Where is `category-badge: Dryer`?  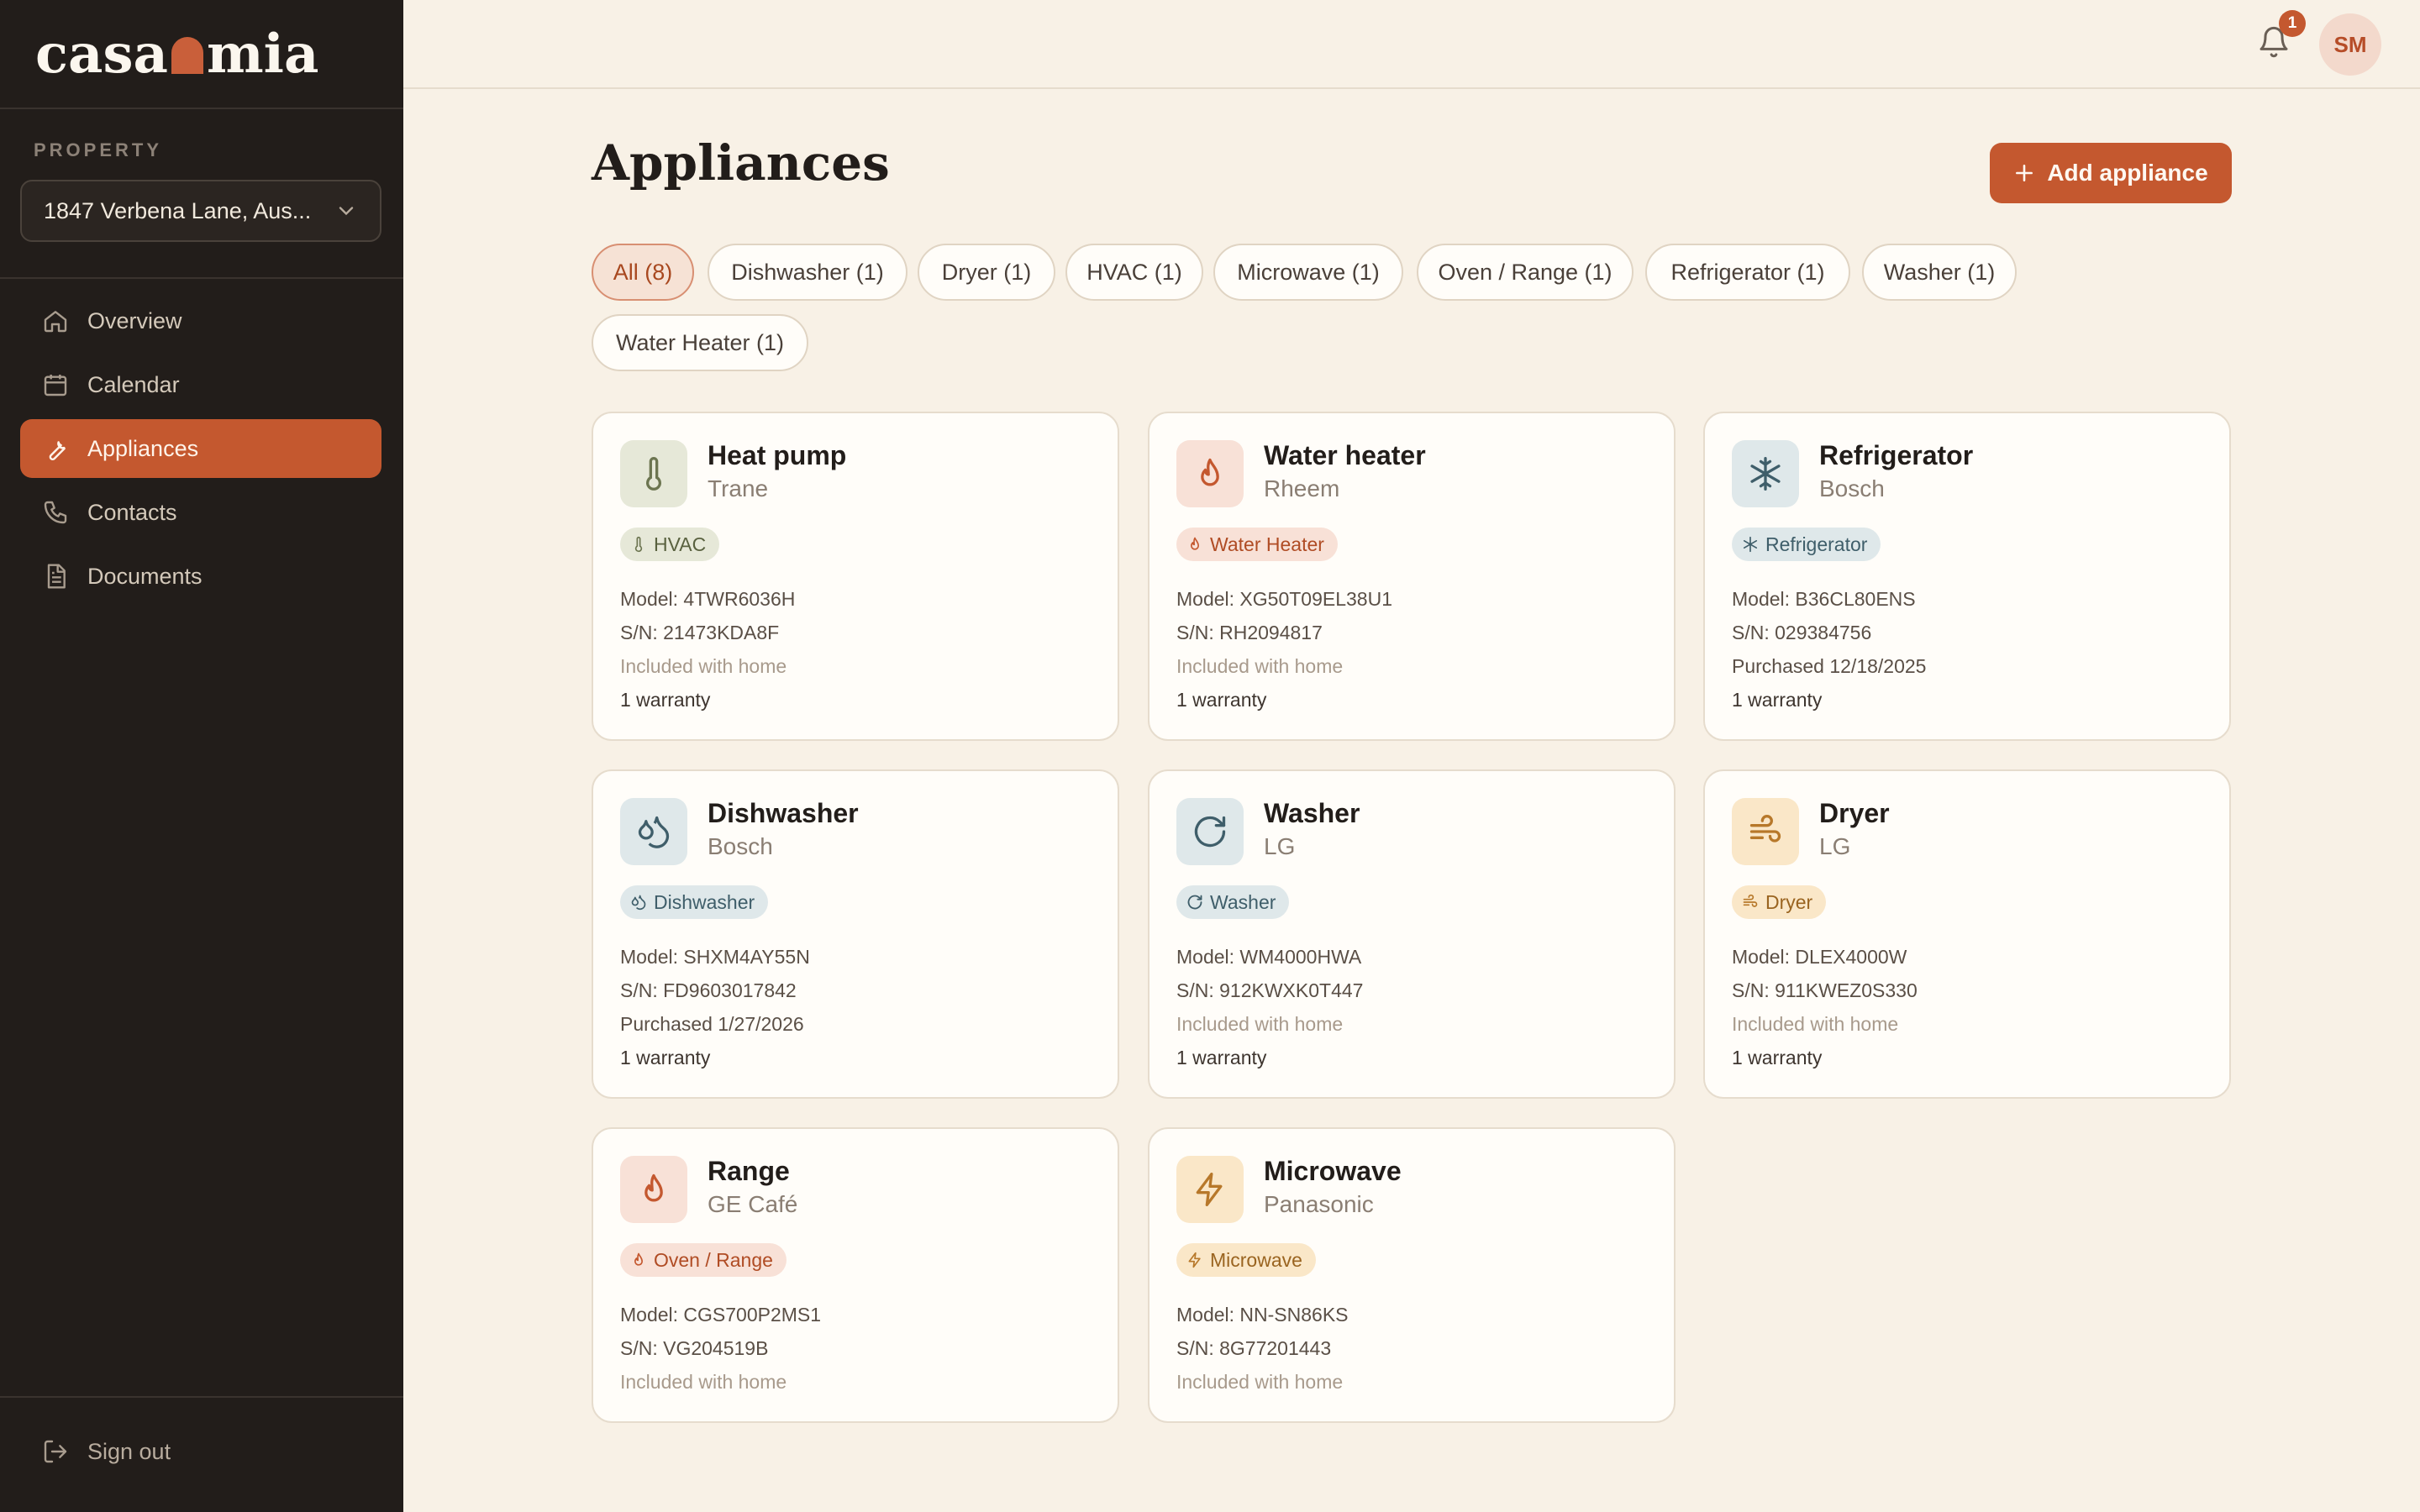
category-badge: Dryer is located at coordinates (1780, 902).